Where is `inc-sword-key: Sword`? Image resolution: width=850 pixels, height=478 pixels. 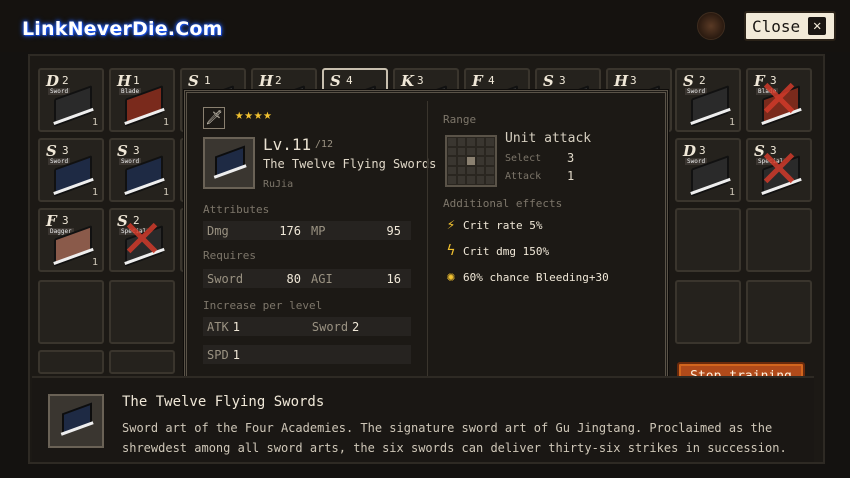 inc-sword-key: Sword is located at coordinates (330, 326).